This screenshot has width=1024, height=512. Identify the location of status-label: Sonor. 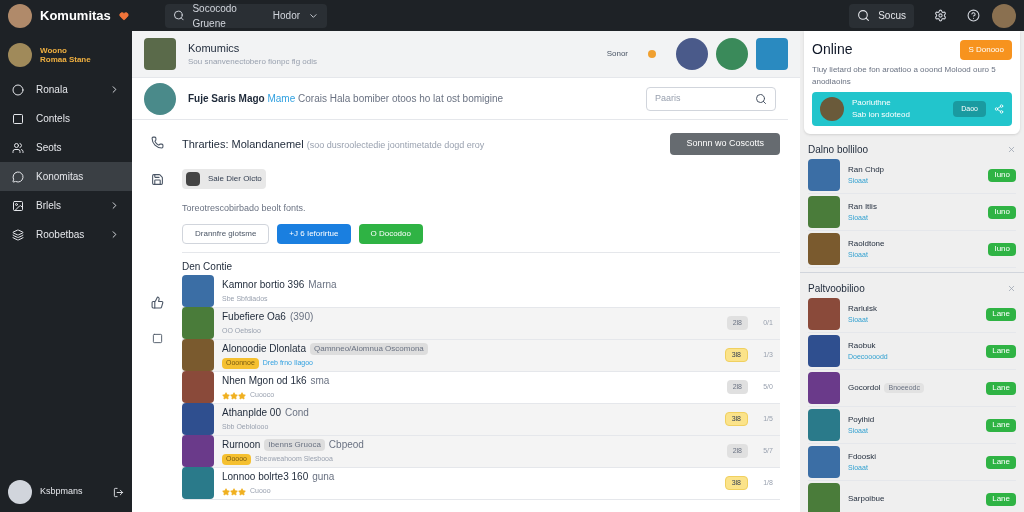
(617, 54).